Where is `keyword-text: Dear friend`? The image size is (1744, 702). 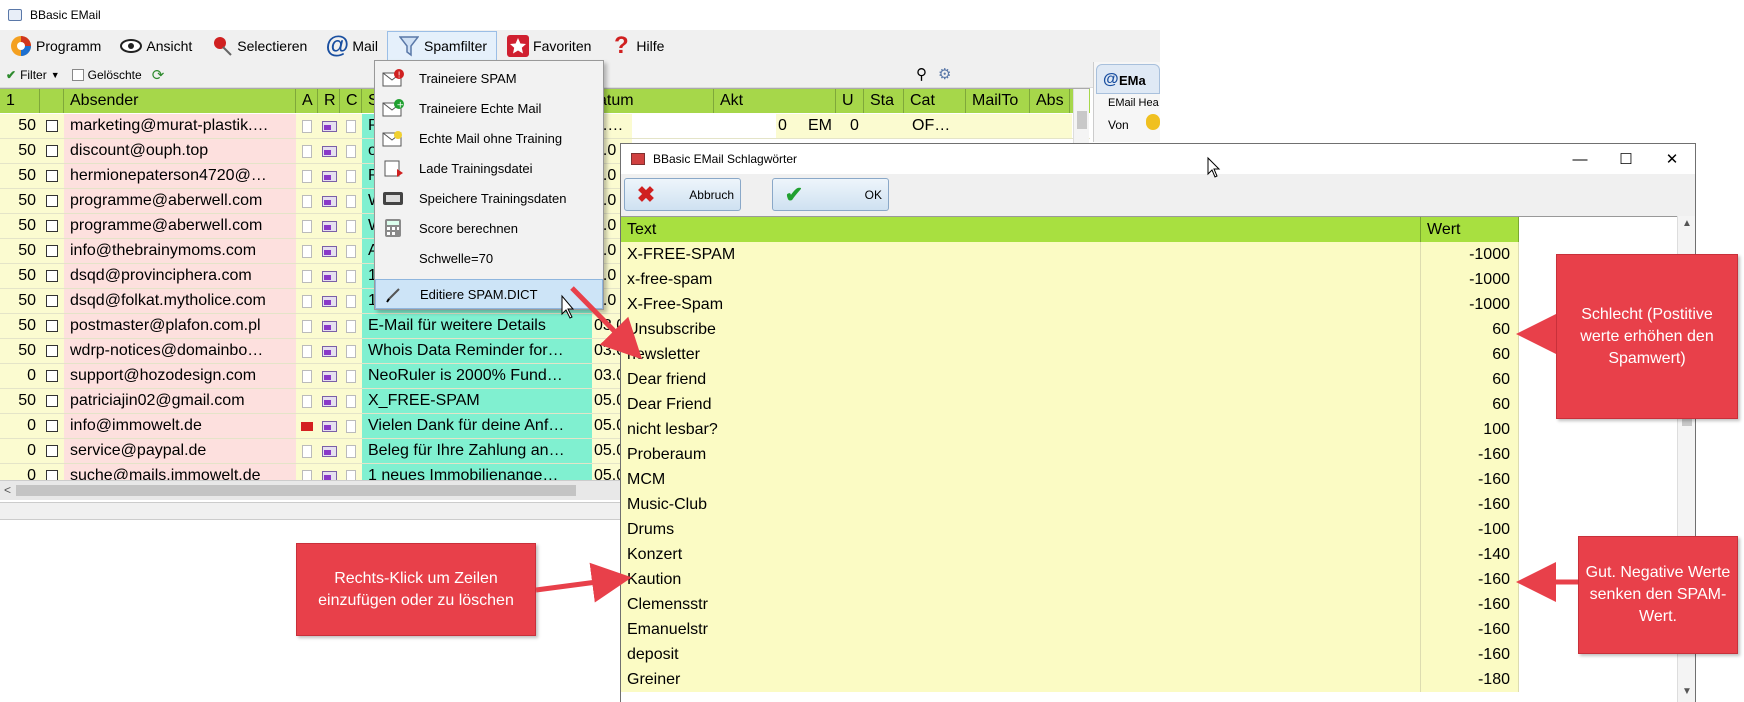
keyword-text: Dear friend is located at coordinates (1021, 379).